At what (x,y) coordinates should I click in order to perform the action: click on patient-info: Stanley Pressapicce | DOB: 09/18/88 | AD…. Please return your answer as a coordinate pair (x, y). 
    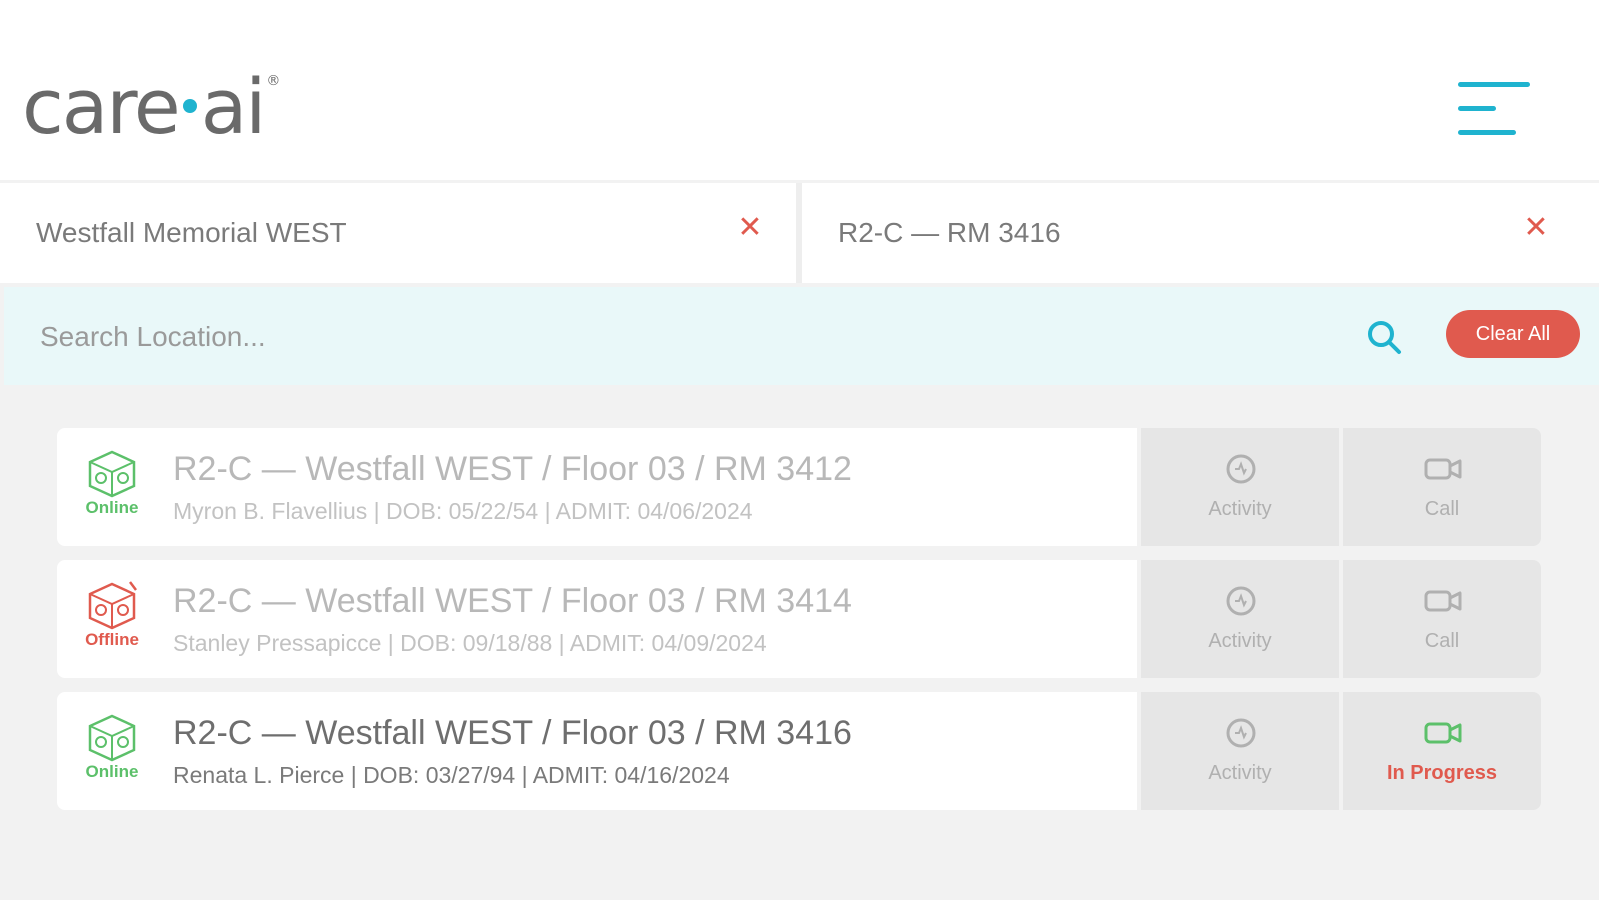
    Looking at the image, I should click on (470, 643).